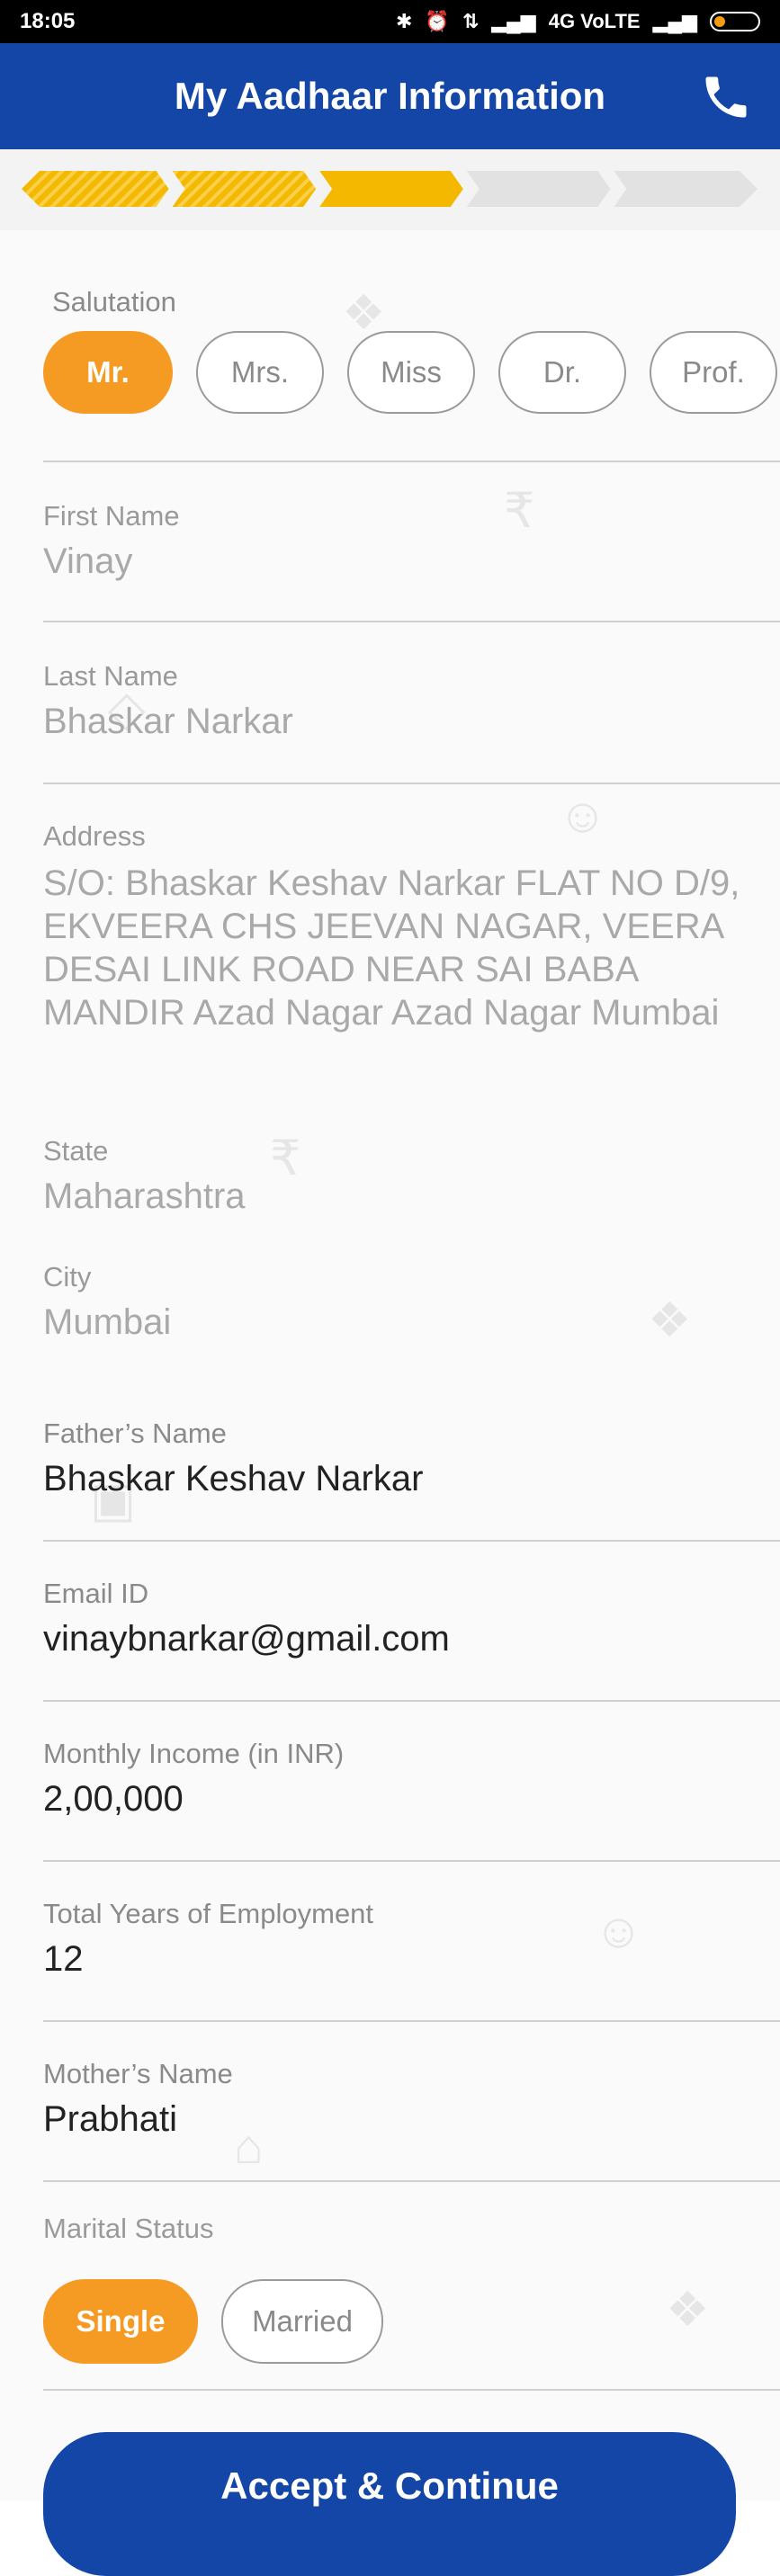 The image size is (780, 2576). Describe the element at coordinates (411, 1176) in the screenshot. I see `state-field: State Maharashtra` at that location.